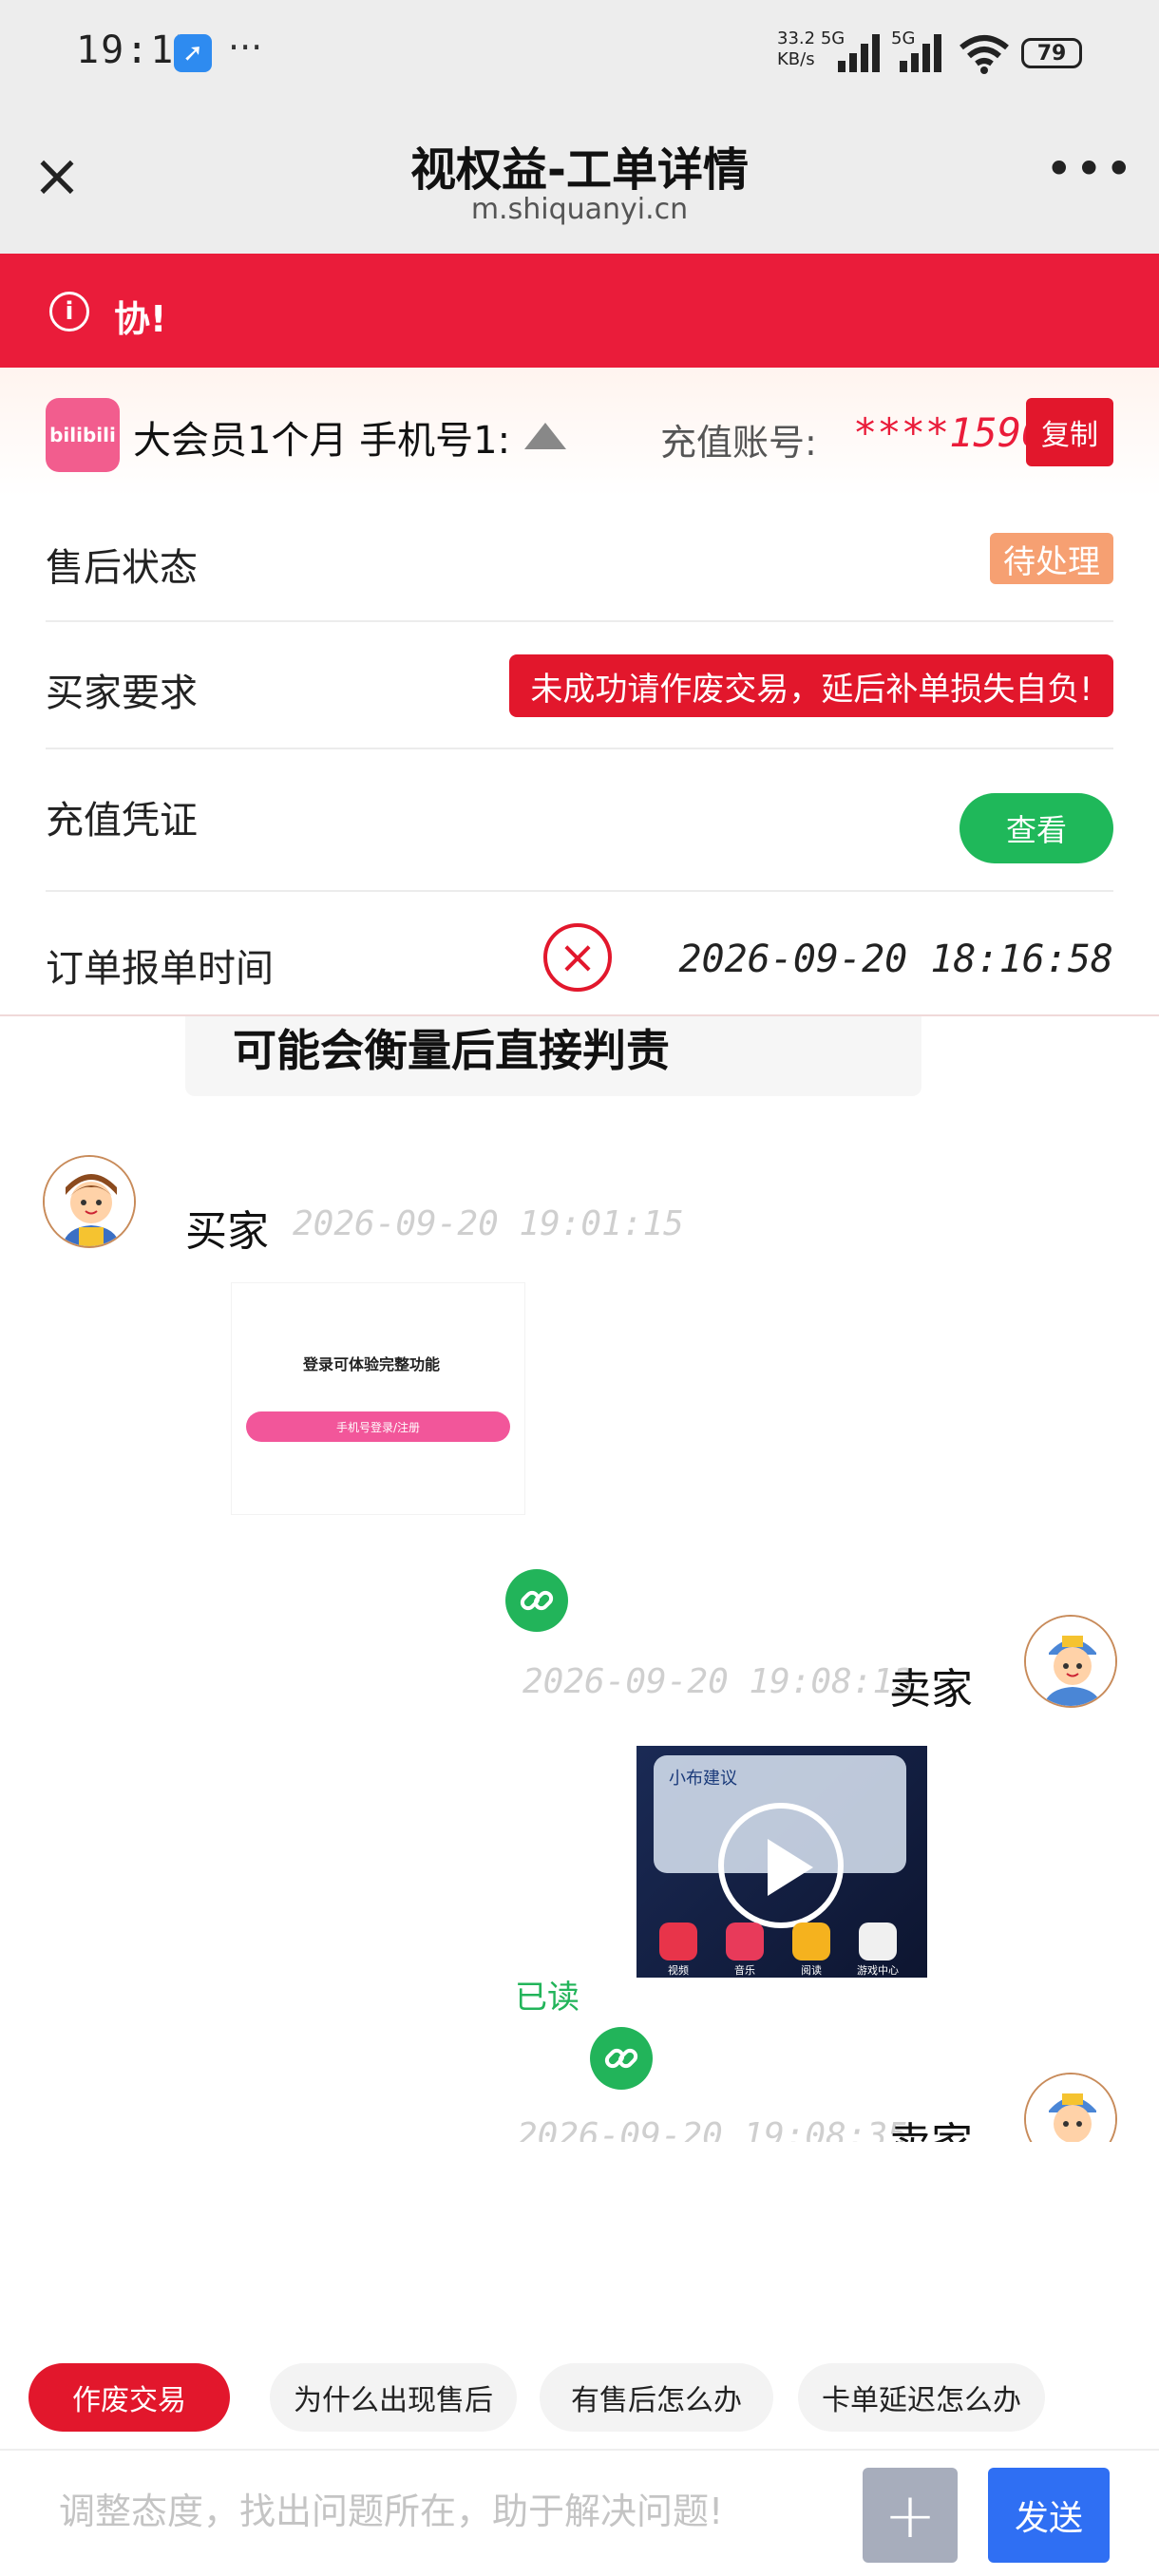 This screenshot has height=2576, width=1159. I want to click on video-app-icon, so click(678, 1941).